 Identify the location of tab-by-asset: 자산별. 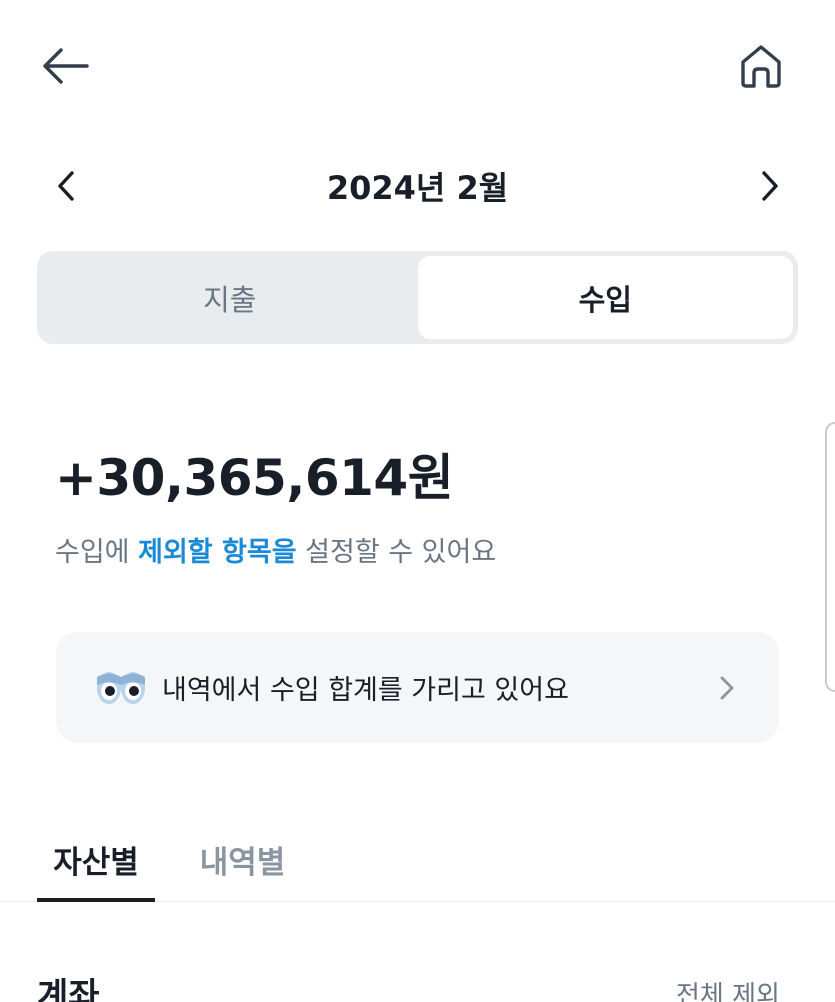
(96, 860).